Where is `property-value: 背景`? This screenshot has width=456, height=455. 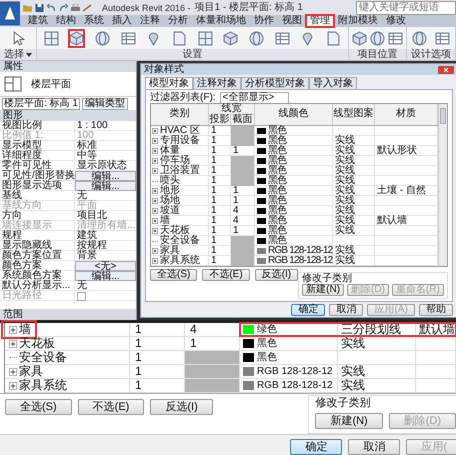 property-value: 背景 is located at coordinates (105, 256).